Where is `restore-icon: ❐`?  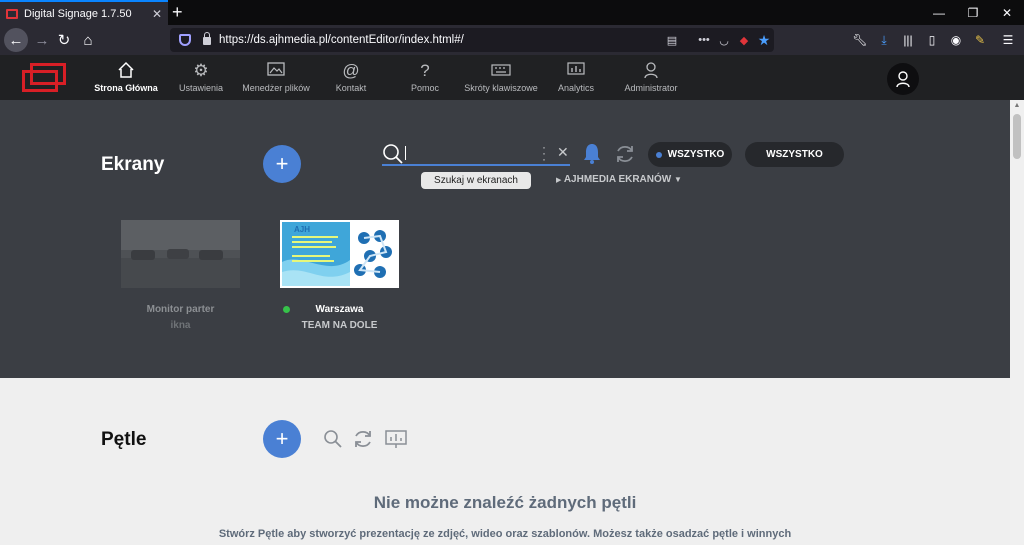 restore-icon: ❐ is located at coordinates (973, 12).